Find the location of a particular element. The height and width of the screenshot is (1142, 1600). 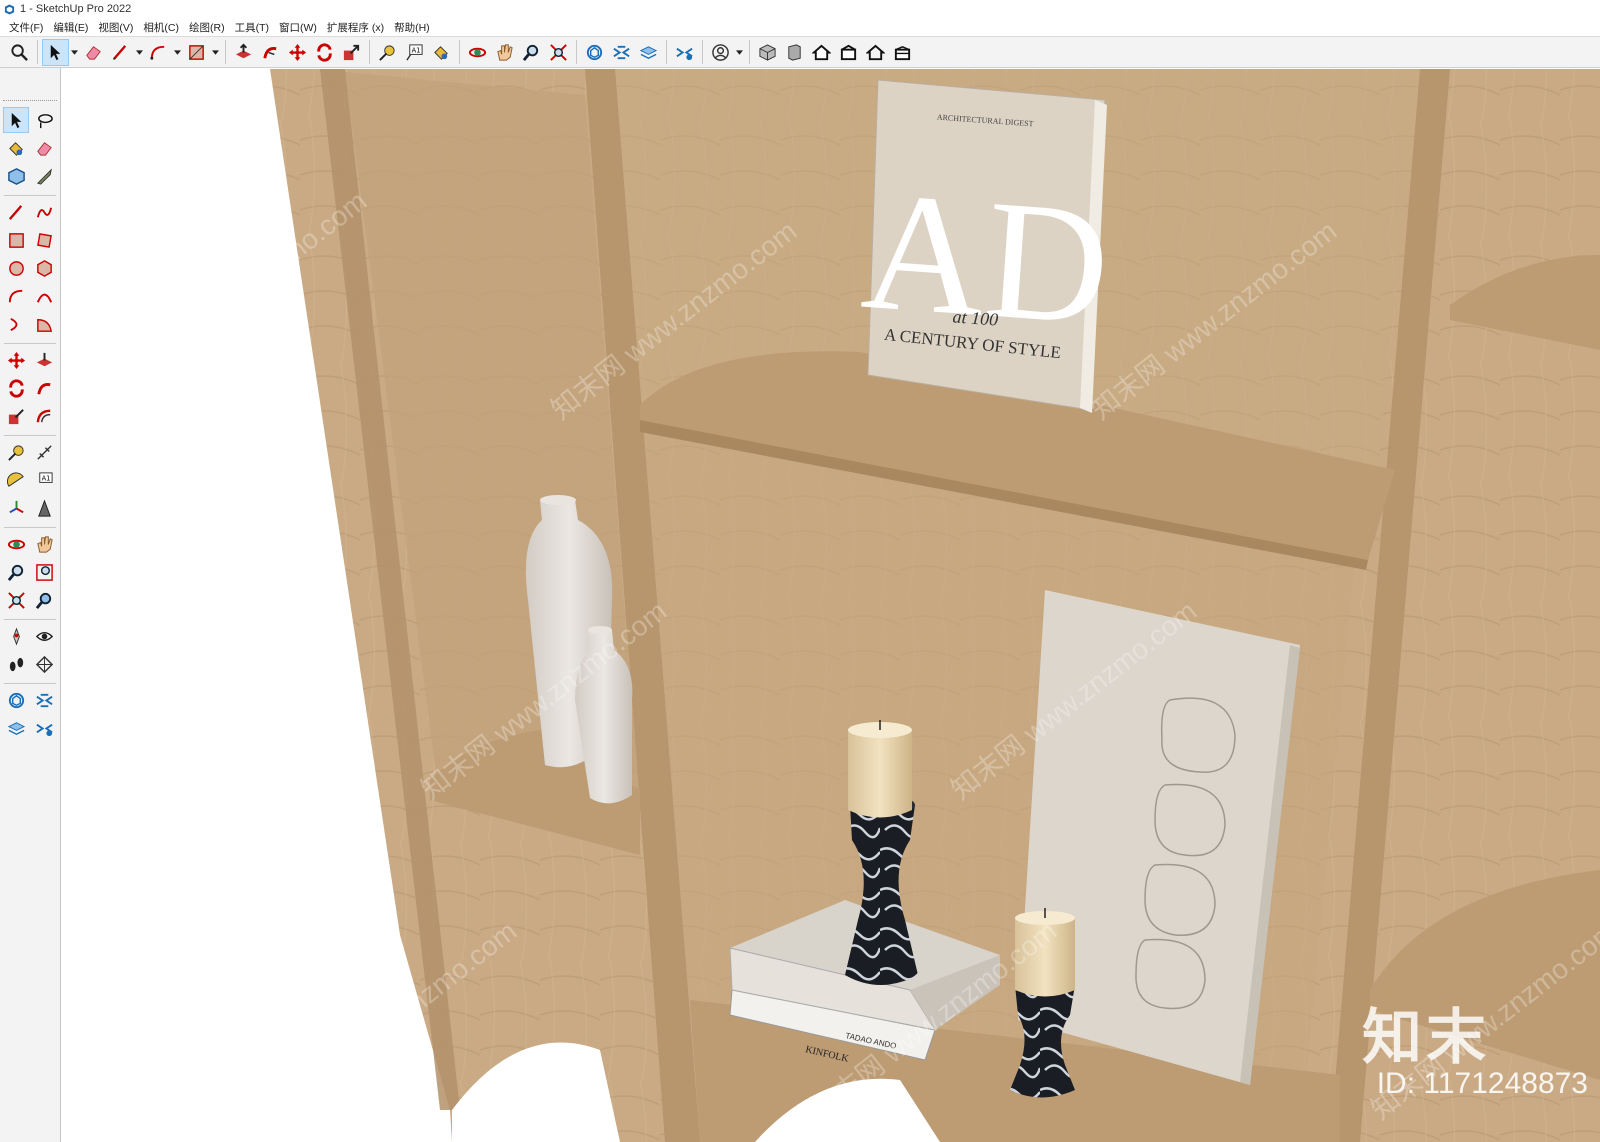

menu-help: 帮助(H) is located at coordinates (412, 27).